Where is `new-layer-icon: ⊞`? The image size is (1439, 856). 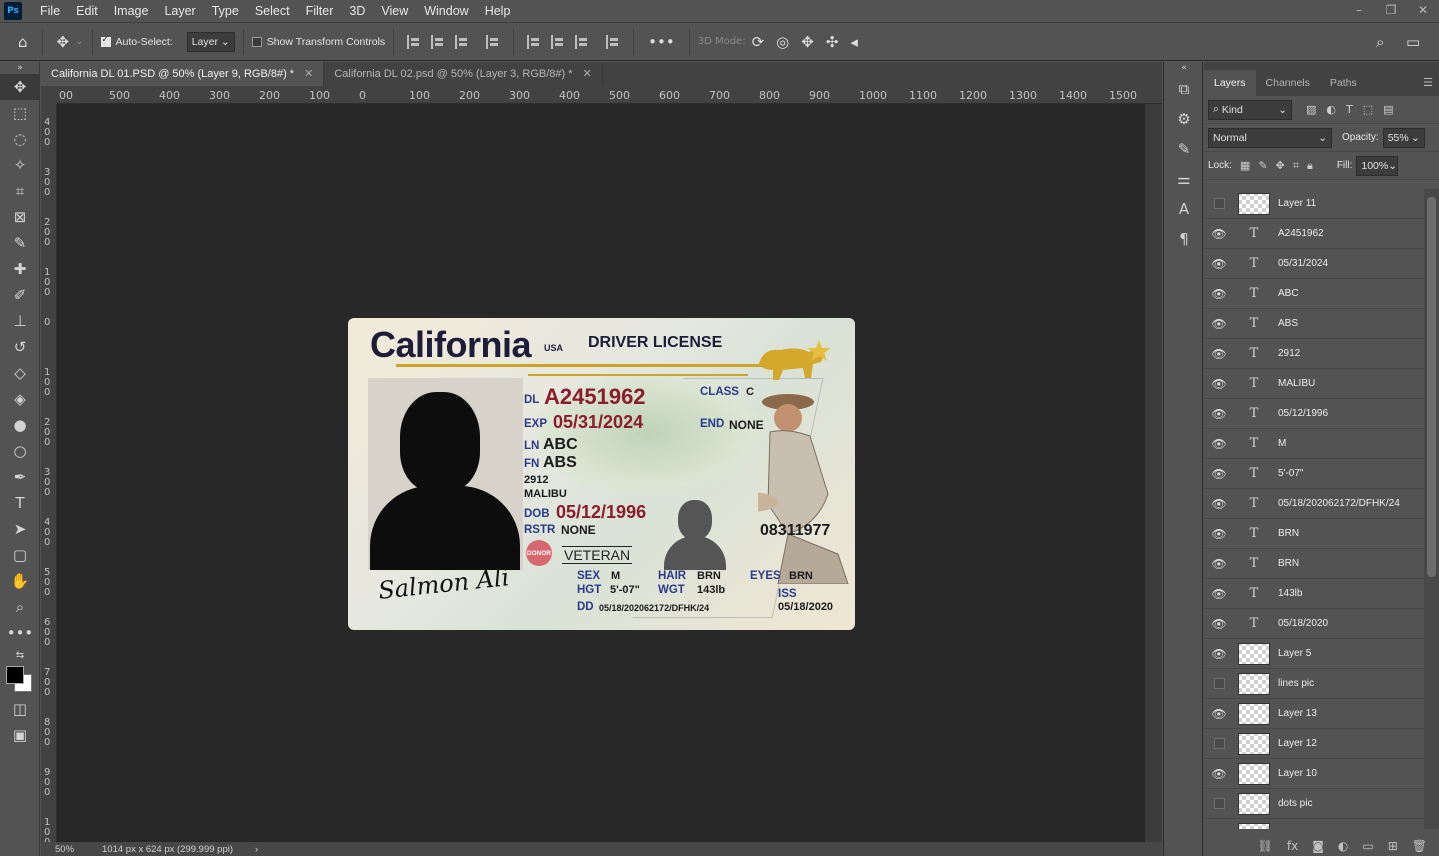
new-layer-icon: ⊞ is located at coordinates (1393, 846).